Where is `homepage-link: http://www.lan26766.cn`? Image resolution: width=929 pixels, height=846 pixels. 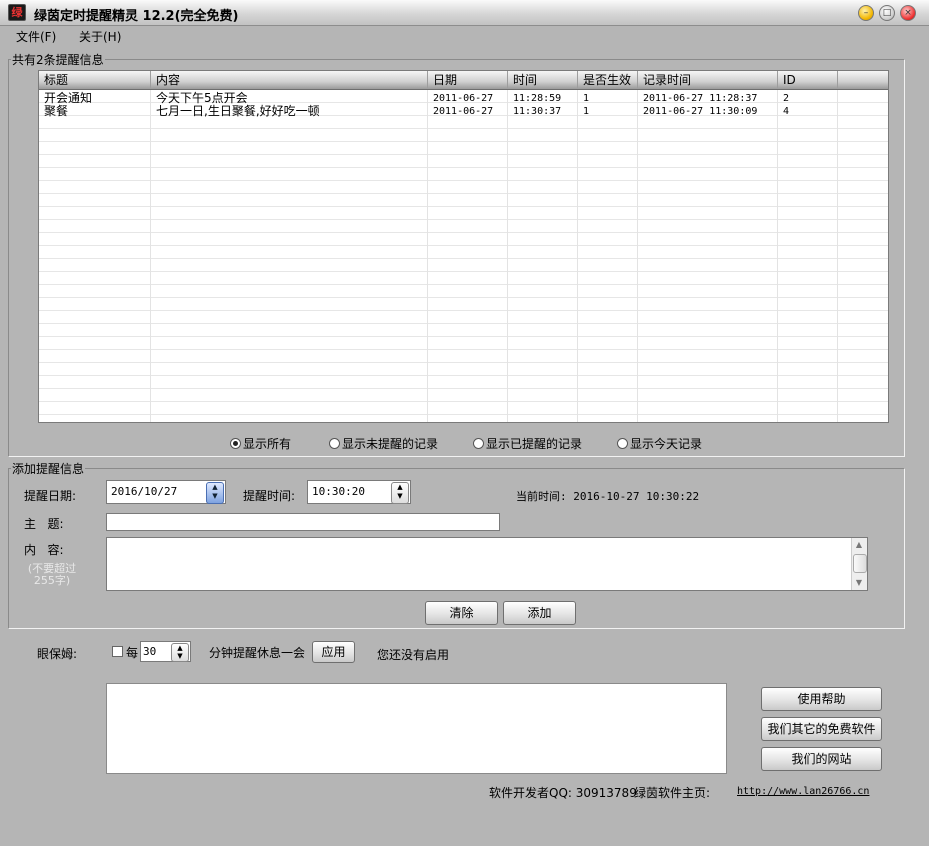
homepage-link: http://www.lan26766.cn is located at coordinates (803, 791).